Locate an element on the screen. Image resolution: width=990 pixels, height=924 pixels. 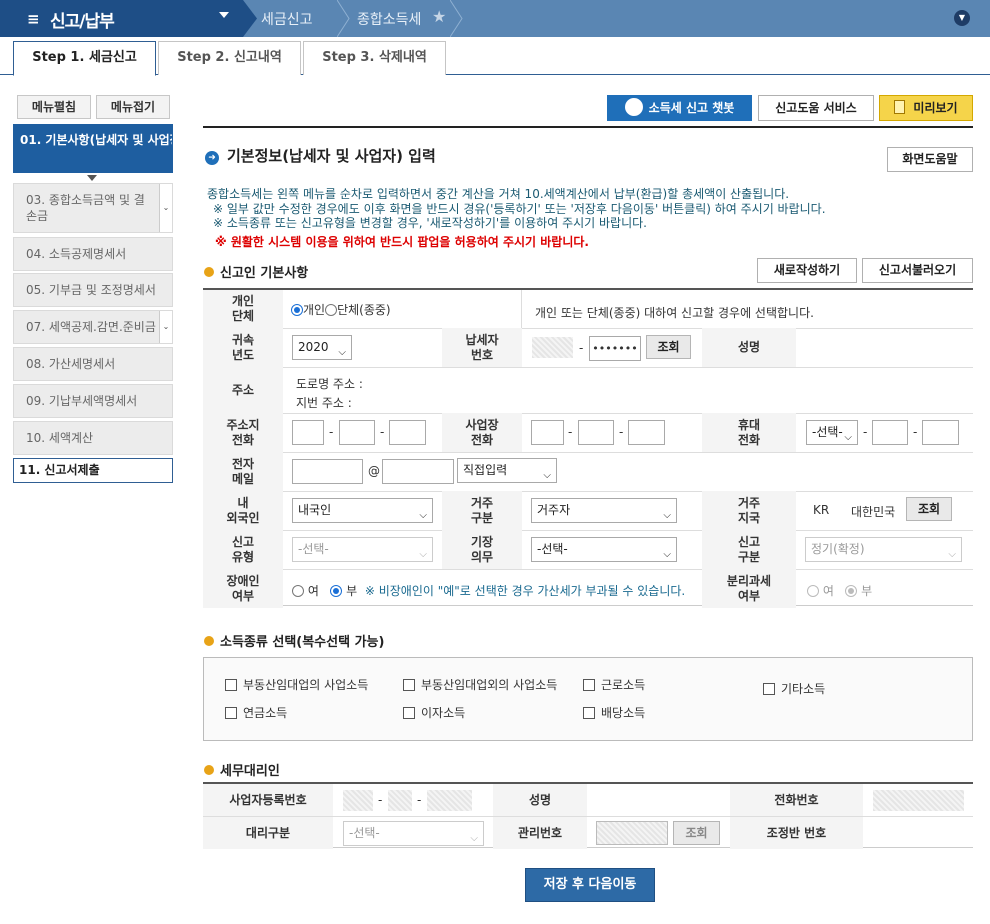
hamburger-icon: ≡ is located at coordinates (33, 19).